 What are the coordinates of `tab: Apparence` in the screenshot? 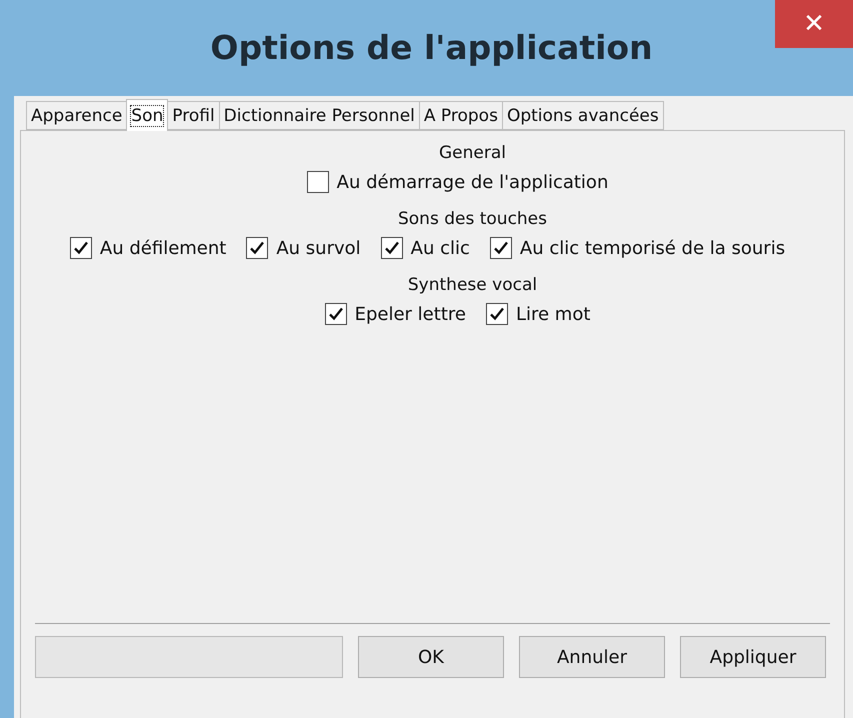 It's located at (77, 115).